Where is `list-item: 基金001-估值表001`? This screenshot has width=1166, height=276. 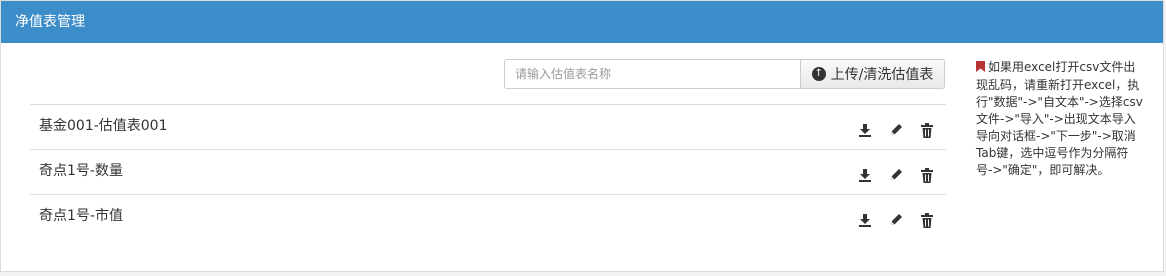
list-item: 基金001-估值表001 is located at coordinates (488, 126).